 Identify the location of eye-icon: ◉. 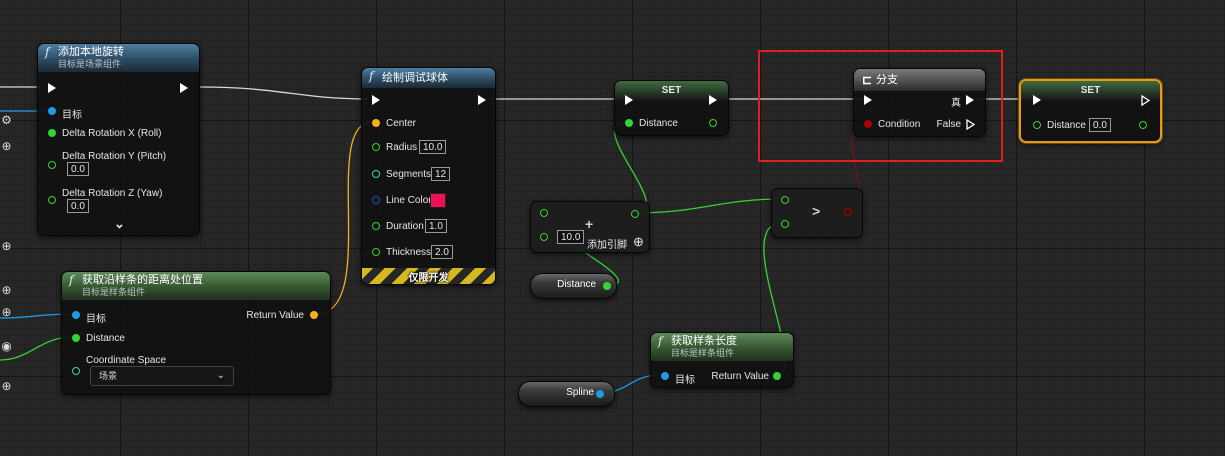
(6, 346).